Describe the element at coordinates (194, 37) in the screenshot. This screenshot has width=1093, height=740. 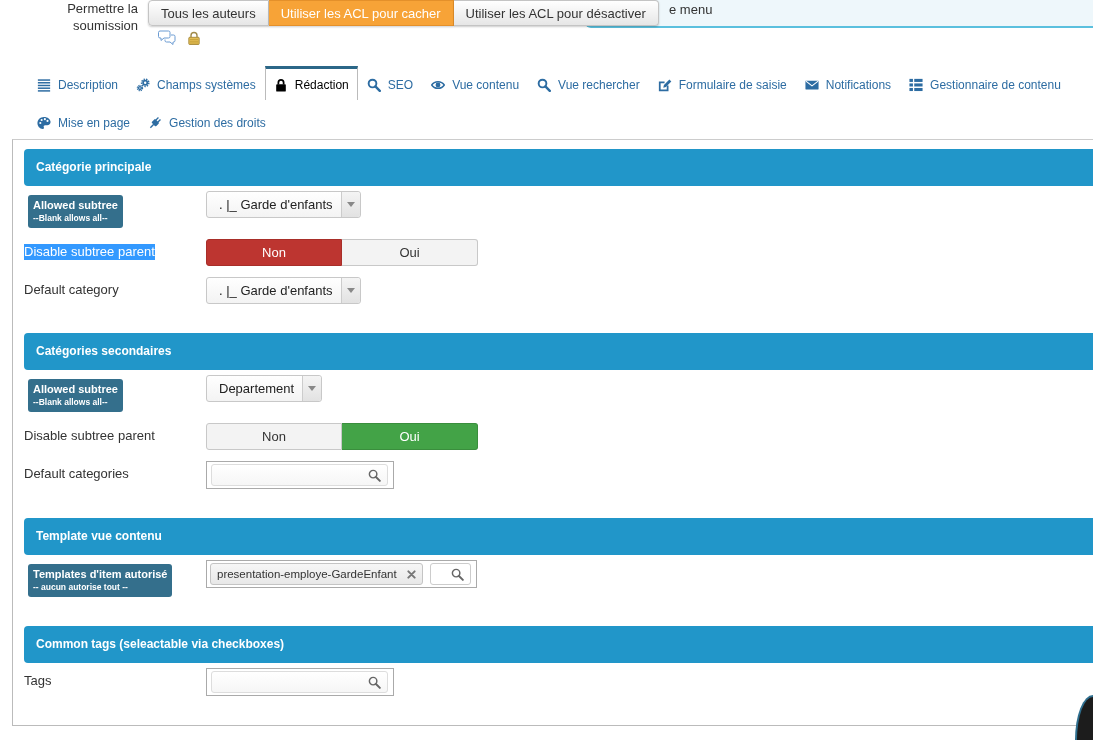
I see `padlock-icon` at that location.